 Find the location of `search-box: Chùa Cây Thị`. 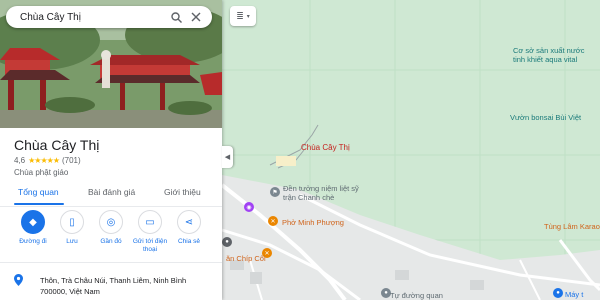

search-box: Chùa Cây Thị is located at coordinates (109, 17).